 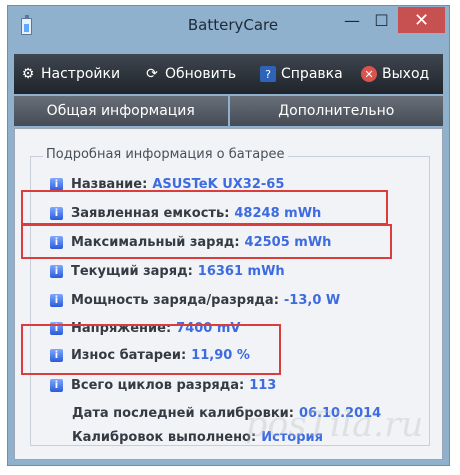 I want to click on row-cycles: i Всего циклов разряда: 113, so click(x=163, y=385).